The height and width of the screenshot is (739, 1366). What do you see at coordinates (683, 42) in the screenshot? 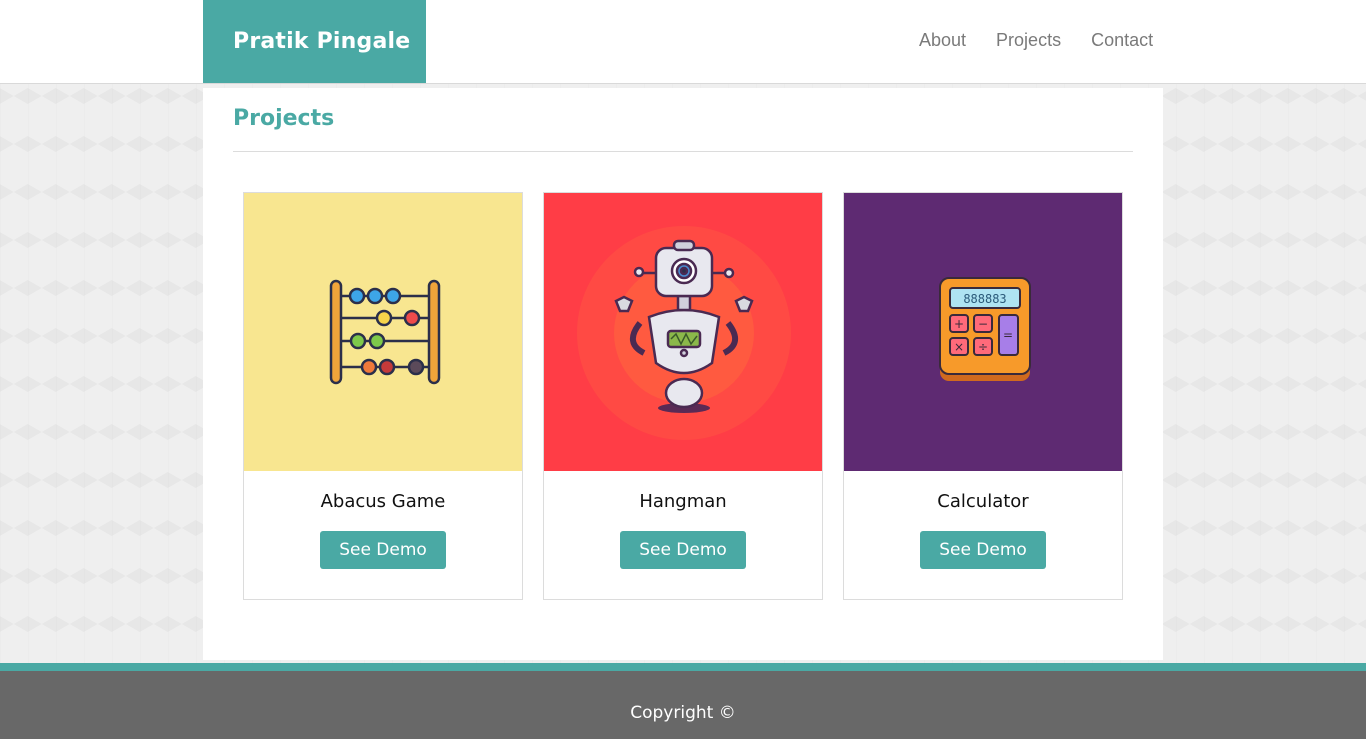
I see `site-header: Pratik Pingale About Projects Contact` at bounding box center [683, 42].